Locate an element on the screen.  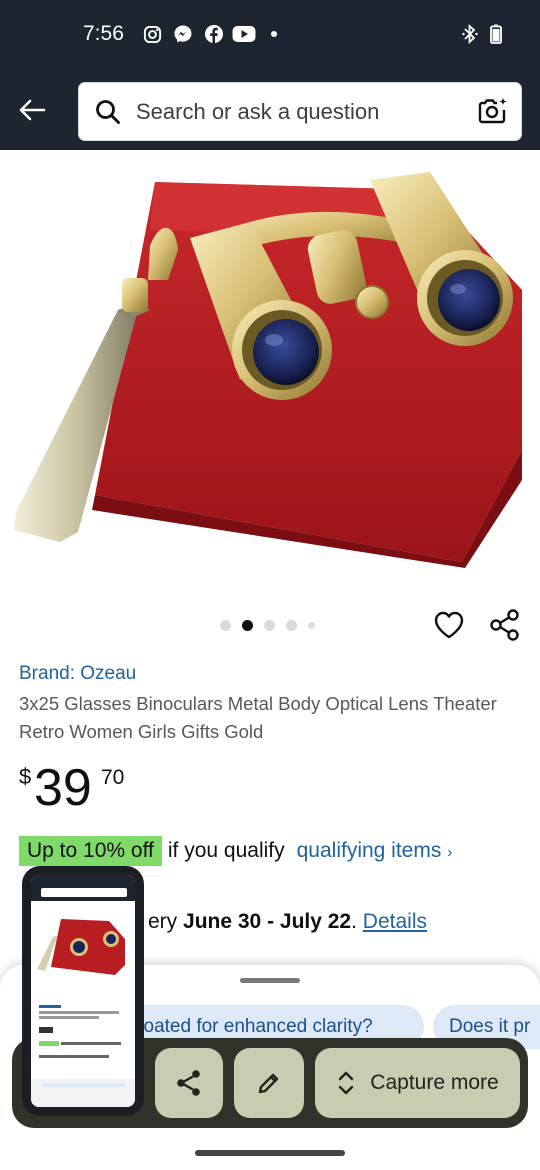
thumbnail-preview-image is located at coordinates (83, 991).